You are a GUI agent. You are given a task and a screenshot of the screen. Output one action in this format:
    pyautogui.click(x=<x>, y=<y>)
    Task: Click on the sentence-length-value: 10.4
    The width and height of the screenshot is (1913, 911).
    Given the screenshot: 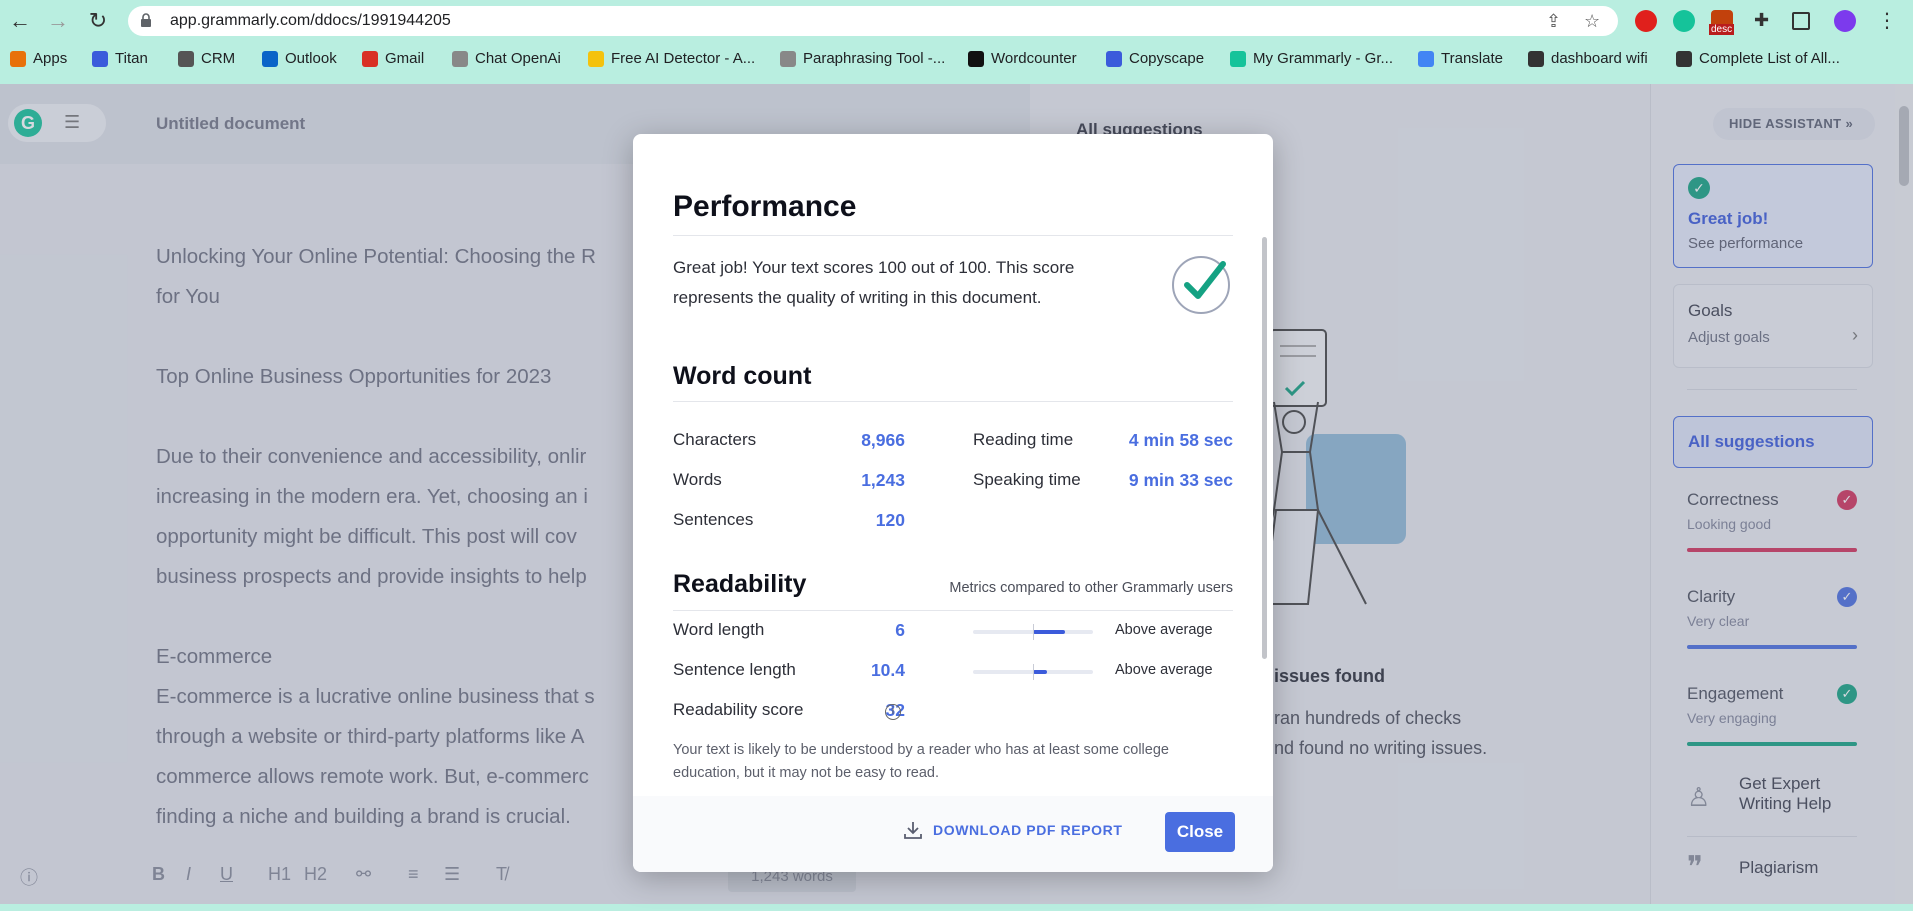 What is the action you would take?
    pyautogui.click(x=887, y=670)
    